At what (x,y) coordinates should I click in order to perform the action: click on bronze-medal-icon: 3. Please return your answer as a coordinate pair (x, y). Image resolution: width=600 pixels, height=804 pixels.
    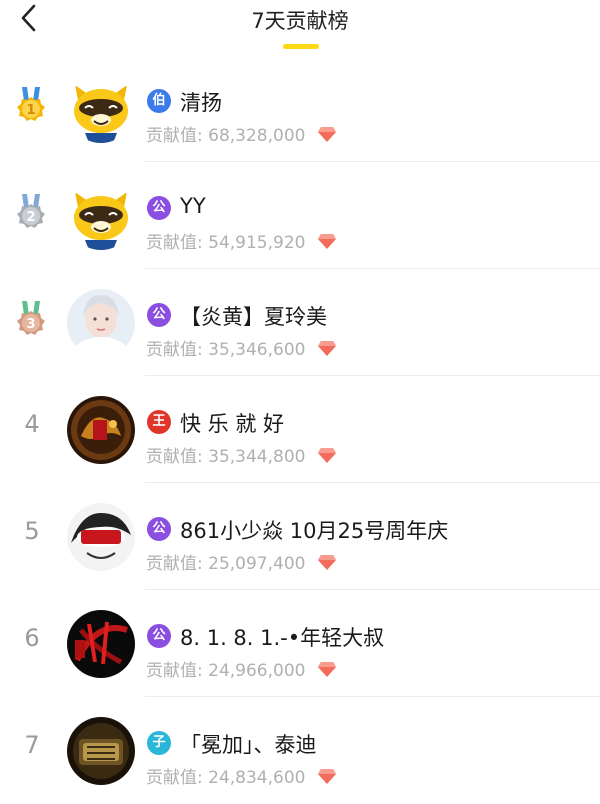
    Looking at the image, I should click on (31, 318).